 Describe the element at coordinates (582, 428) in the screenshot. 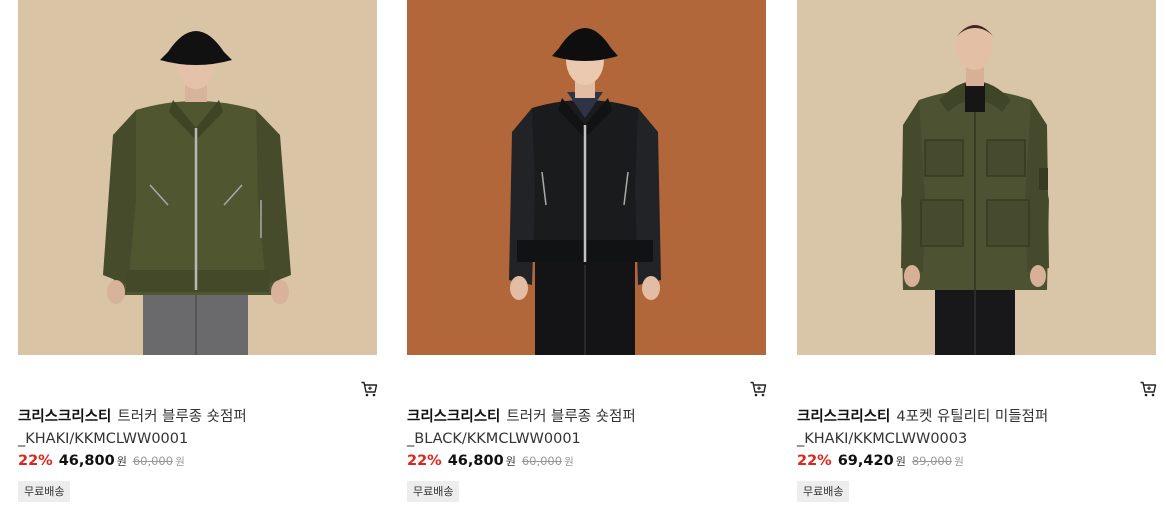

I see `product-title: 크리스크리스티 트러커 블루종 숏점퍼 _BLACK/KKMCLWW0001` at that location.